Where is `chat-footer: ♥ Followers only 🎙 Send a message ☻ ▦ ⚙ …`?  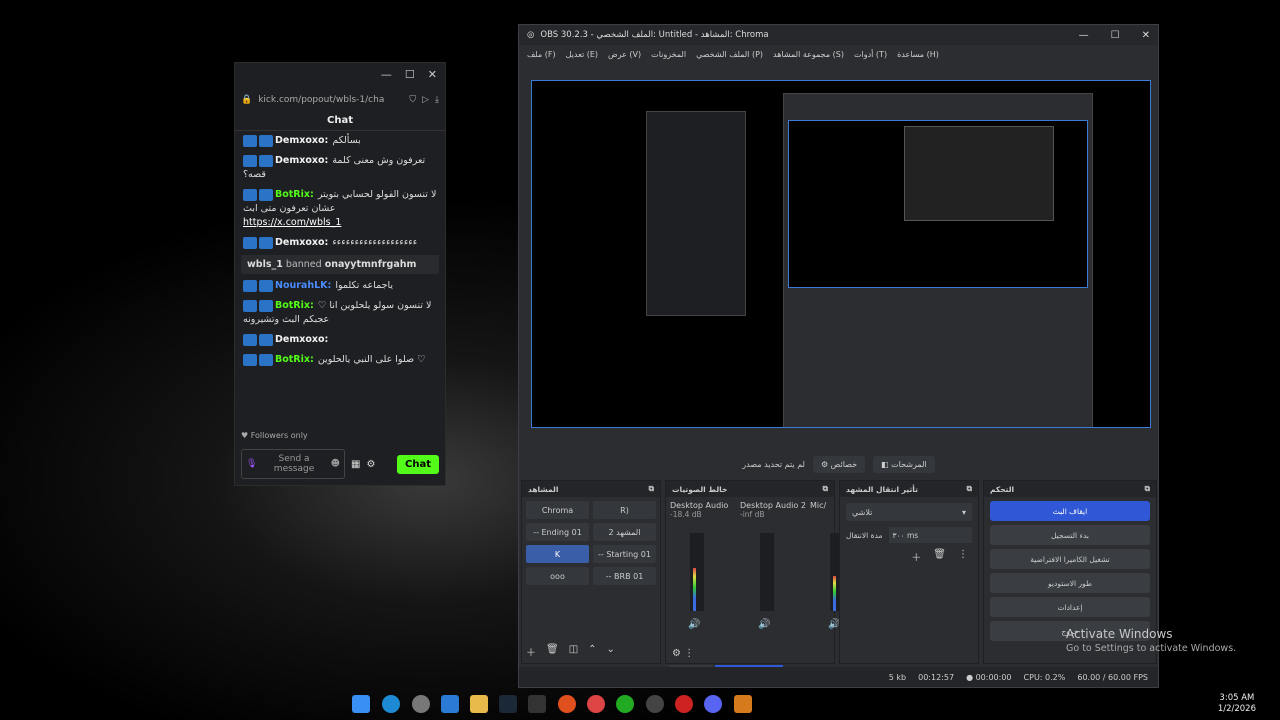
chat-footer: ♥ Followers only 🎙 Send a message ☻ ▦ ⚙ … is located at coordinates (340, 458).